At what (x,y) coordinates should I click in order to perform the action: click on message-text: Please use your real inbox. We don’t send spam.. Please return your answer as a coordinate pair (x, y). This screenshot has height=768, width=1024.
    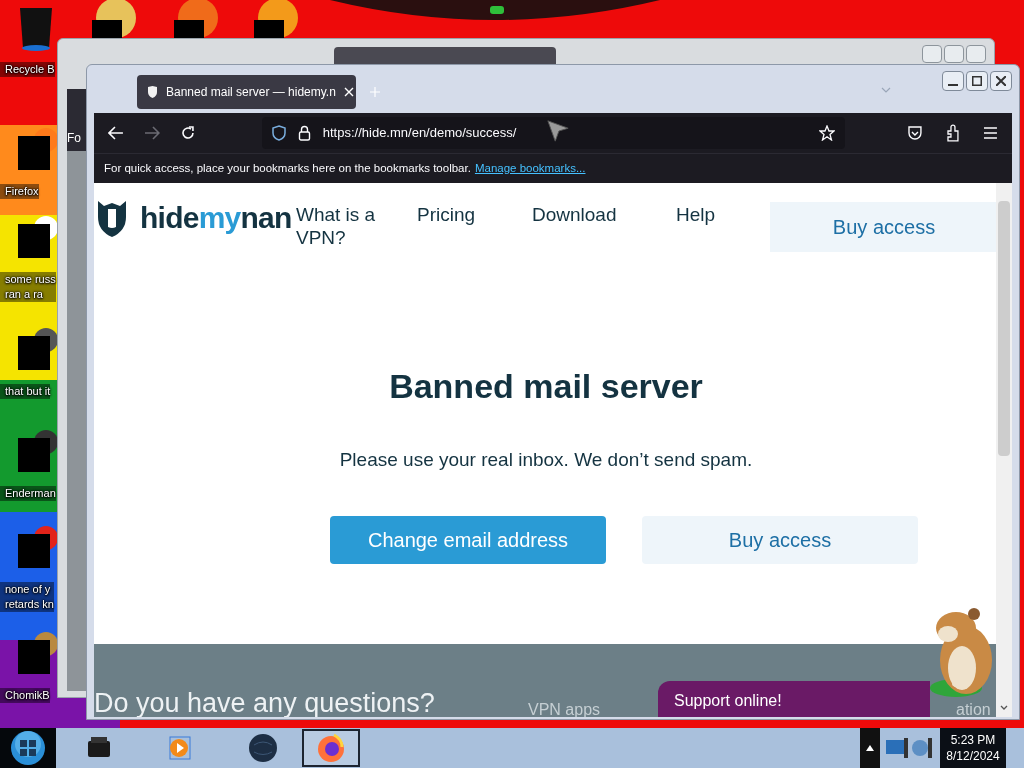
    Looking at the image, I should click on (546, 460).